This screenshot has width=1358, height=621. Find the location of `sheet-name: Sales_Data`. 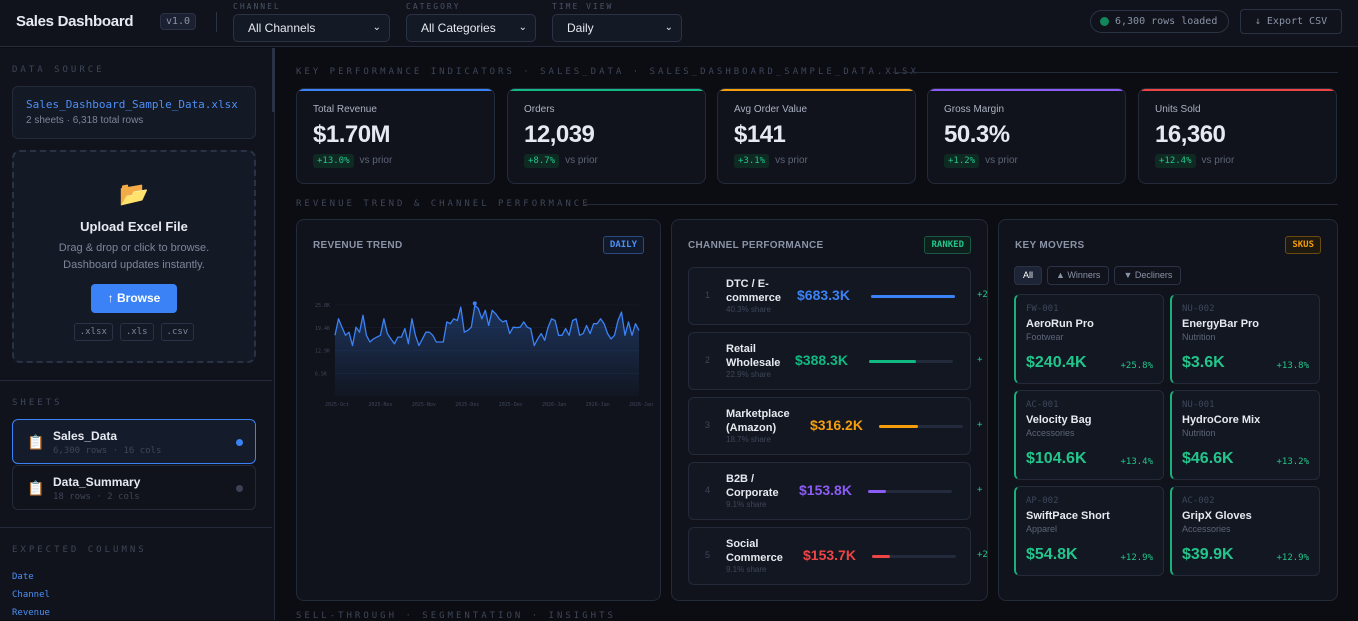

sheet-name: Sales_Data is located at coordinates (85, 436).